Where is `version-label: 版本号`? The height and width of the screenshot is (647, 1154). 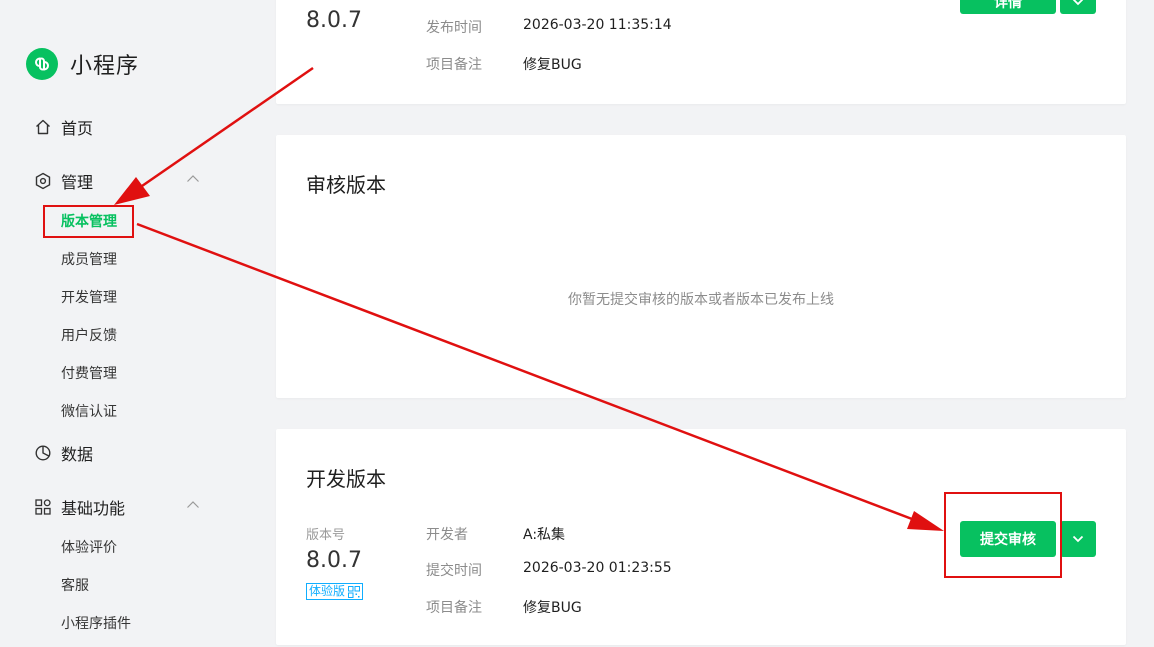
version-label: 版本号 is located at coordinates (326, 535).